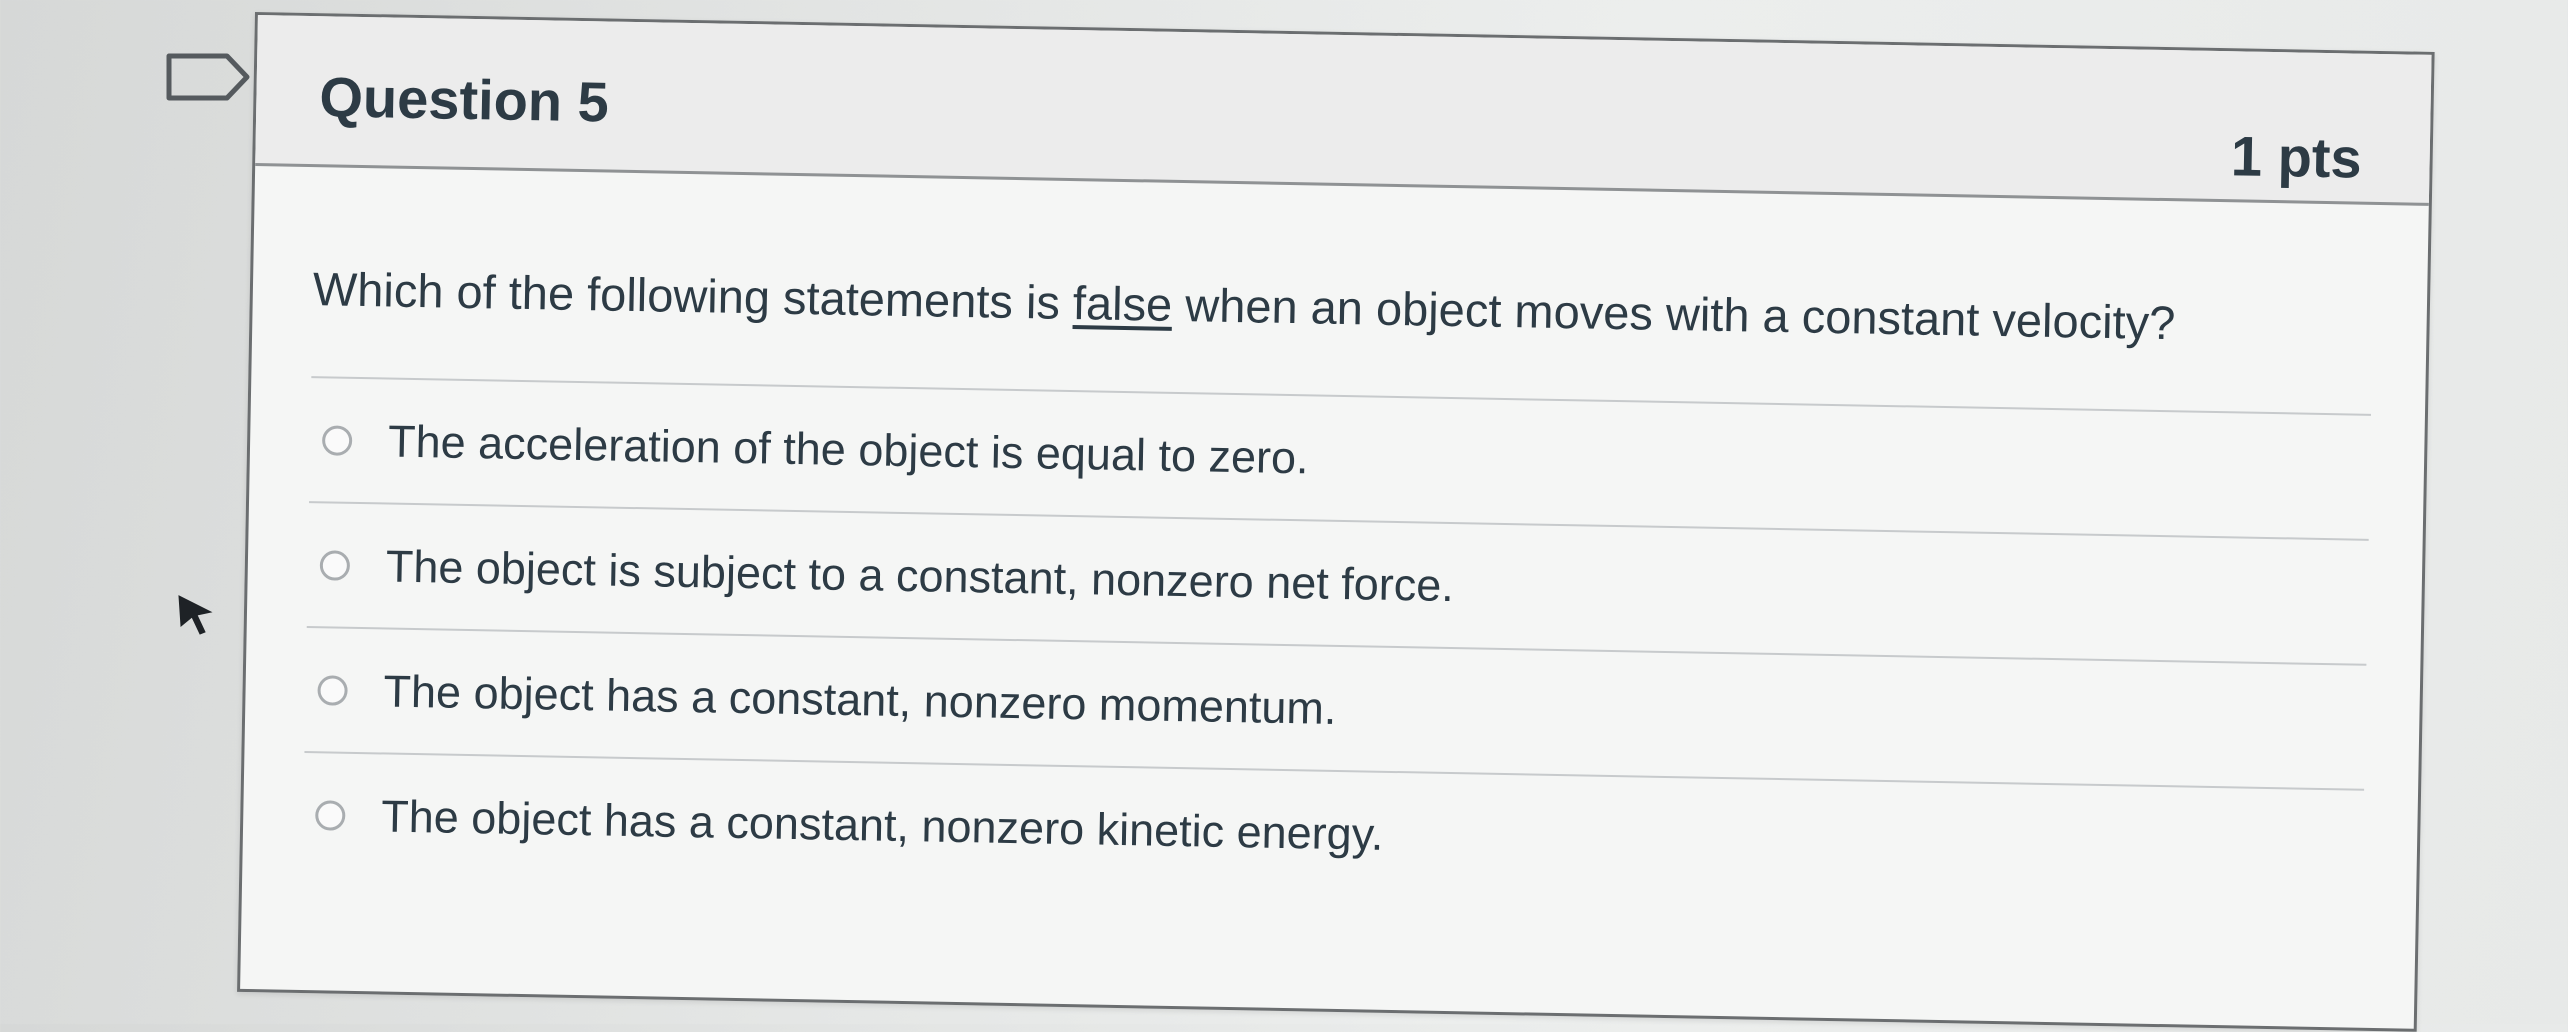 This screenshot has width=2568, height=1032. What do you see at coordinates (208, 77) in the screenshot?
I see `flag-question-icon` at bounding box center [208, 77].